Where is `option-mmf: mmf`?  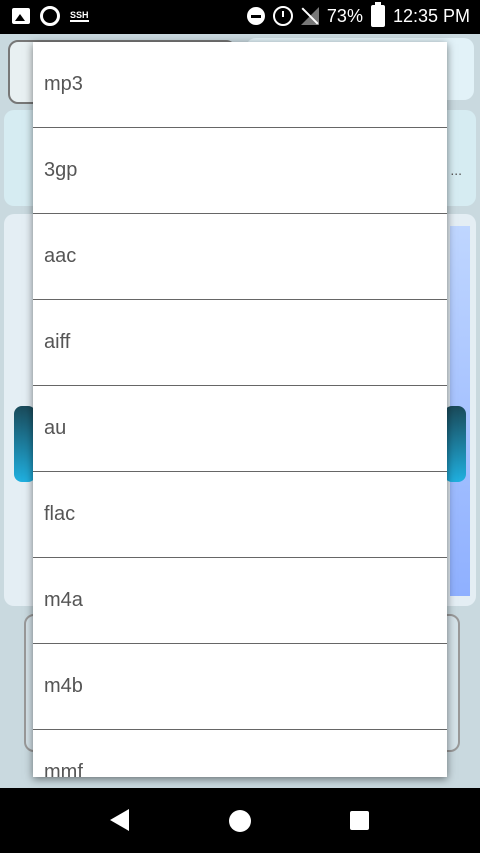
option-mmf: mmf is located at coordinates (240, 753).